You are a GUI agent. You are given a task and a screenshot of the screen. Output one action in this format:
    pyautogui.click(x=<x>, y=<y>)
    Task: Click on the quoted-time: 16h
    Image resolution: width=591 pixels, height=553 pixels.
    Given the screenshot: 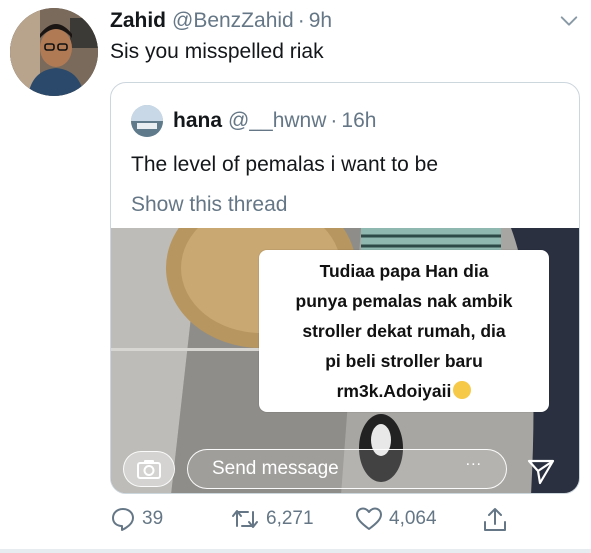 What is the action you would take?
    pyautogui.click(x=359, y=120)
    